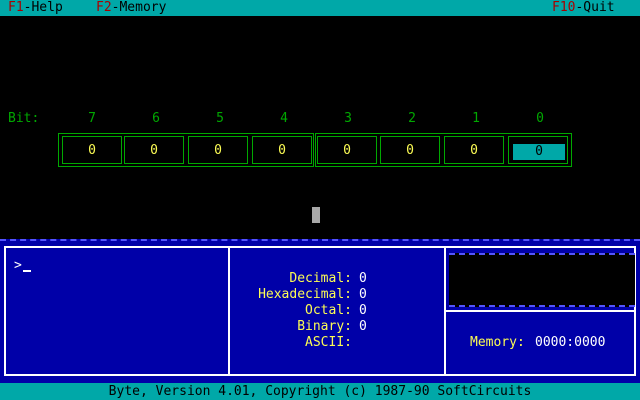 The height and width of the screenshot is (400, 640). What do you see at coordinates (282, 150) in the screenshot?
I see `bit-cell-4: 0` at bounding box center [282, 150].